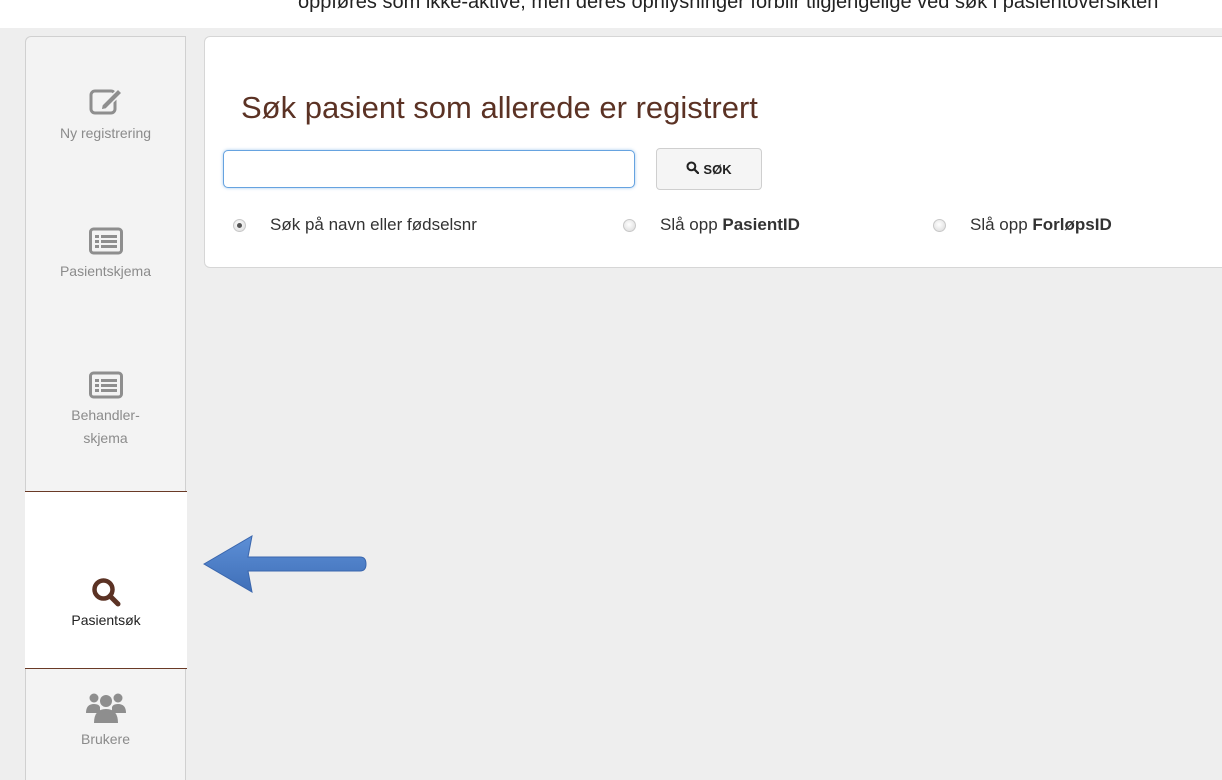 This screenshot has height=780, width=1222. Describe the element at coordinates (106, 620) in the screenshot. I see `sidebar-item-label: Pasientsøk` at that location.